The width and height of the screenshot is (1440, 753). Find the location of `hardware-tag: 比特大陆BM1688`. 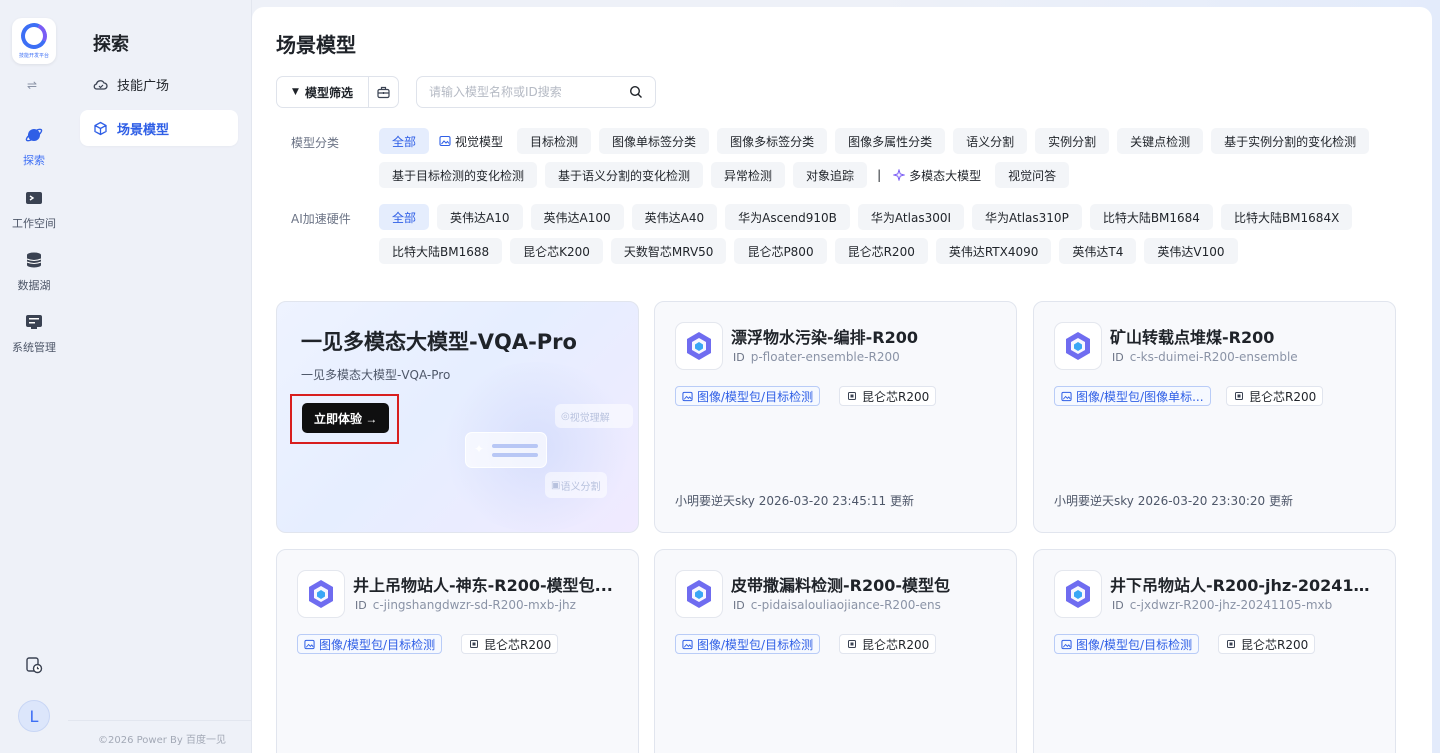

hardware-tag: 比特大陆BM1688 is located at coordinates (441, 251).